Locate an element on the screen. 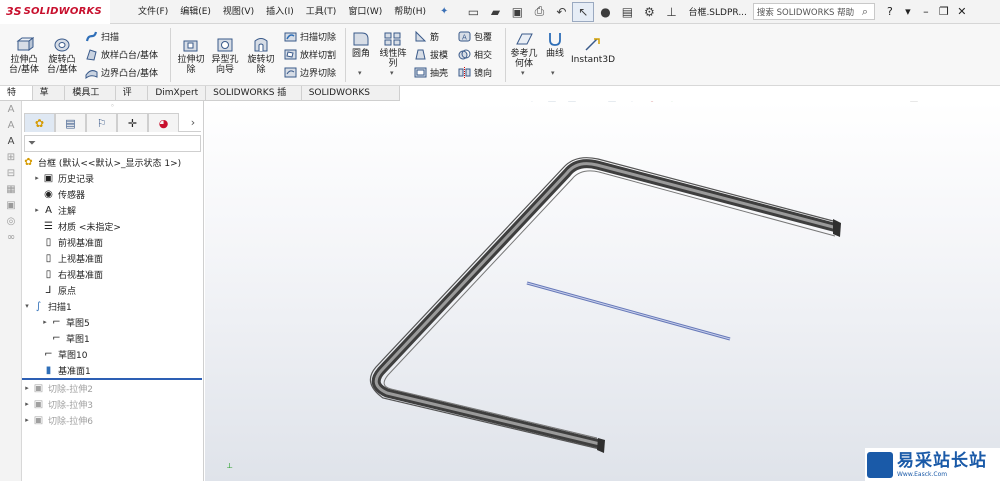 This screenshot has height=481, width=1000. tree-item-cut-extrude2: ▸ ▣ 切除-拉伸2 is located at coordinates (112, 388).